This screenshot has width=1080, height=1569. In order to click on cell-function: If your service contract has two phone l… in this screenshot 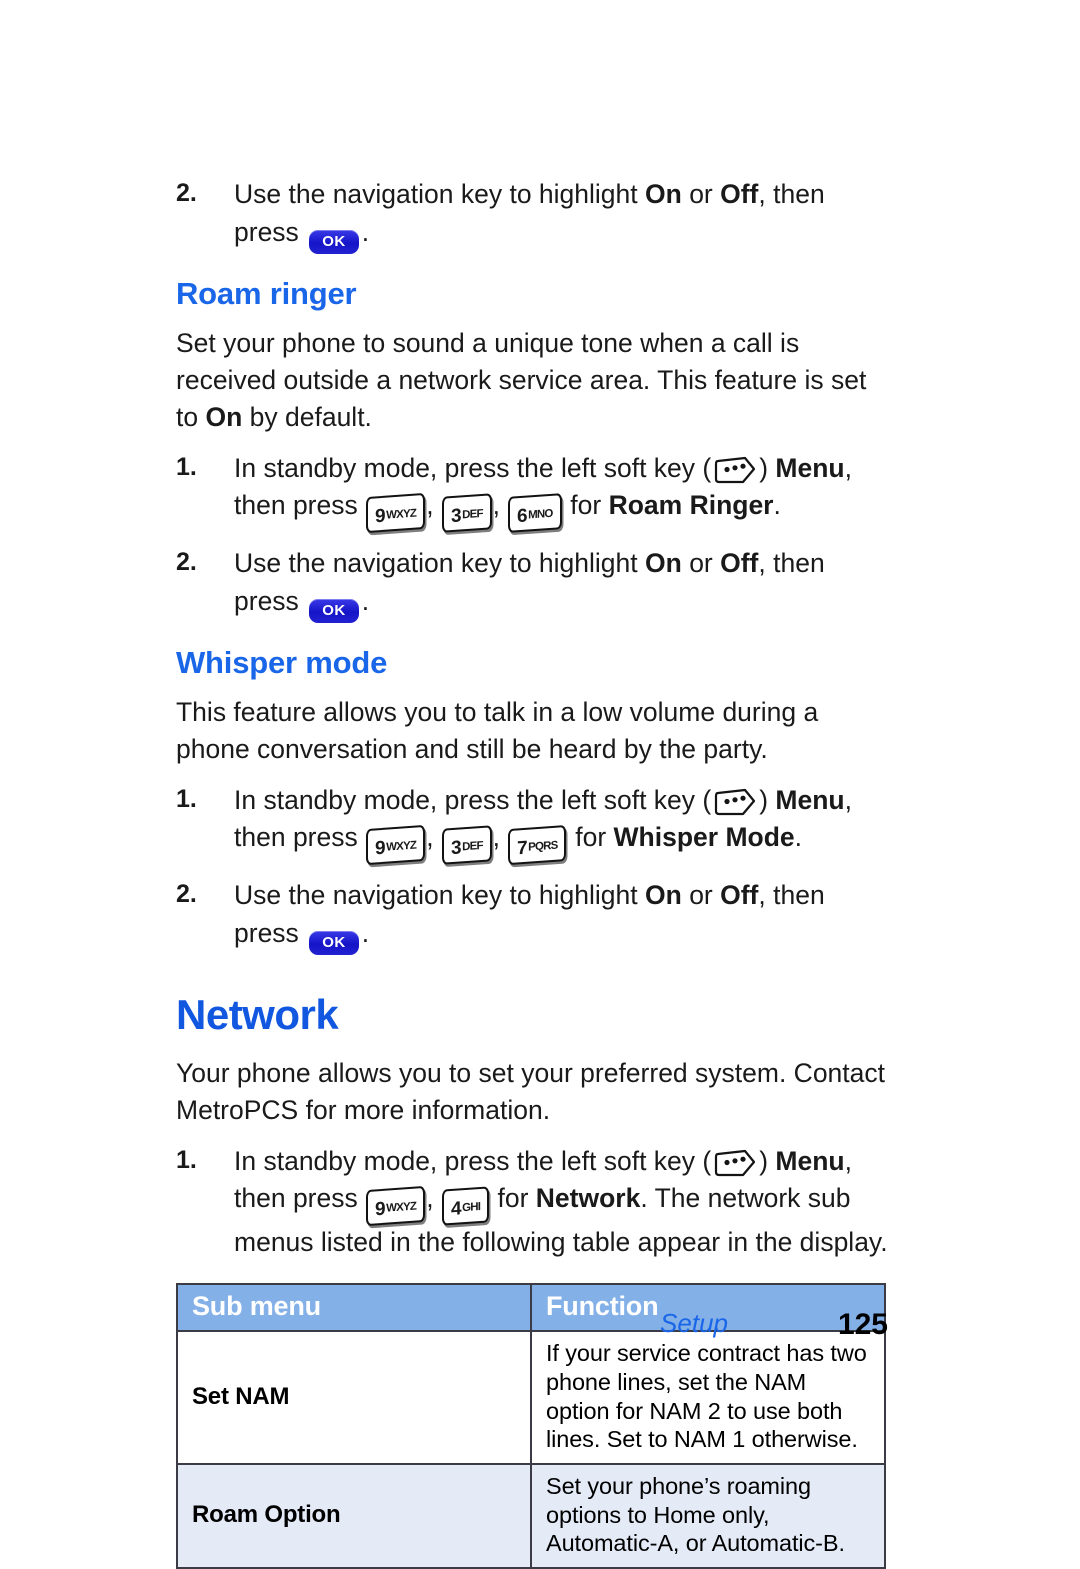, I will do `click(708, 1397)`.